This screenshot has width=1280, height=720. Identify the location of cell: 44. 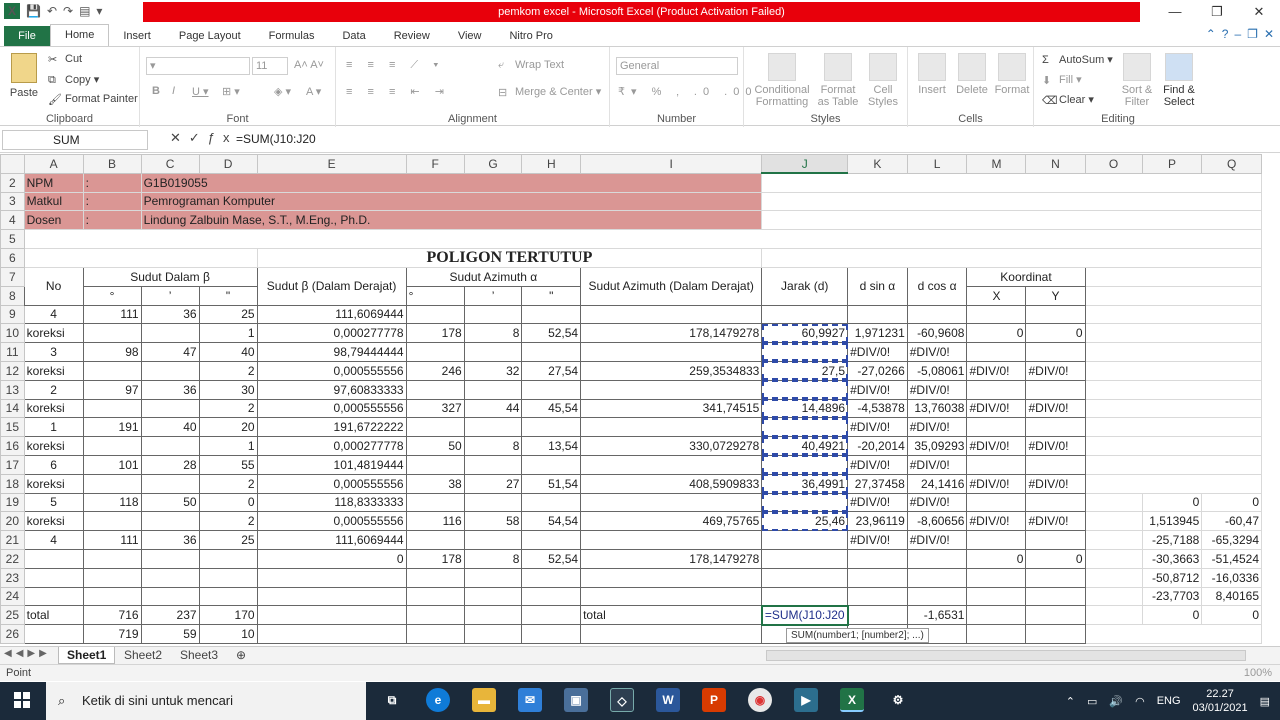
(493, 408).